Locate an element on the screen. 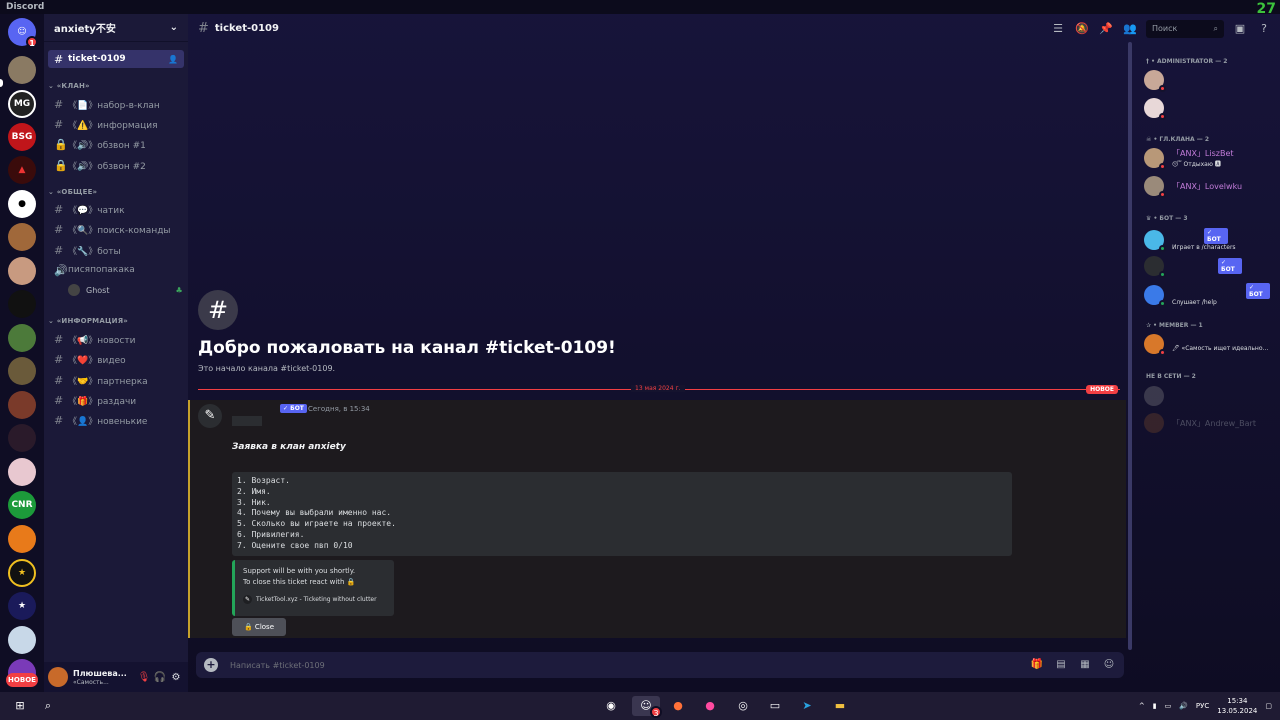 The width and height of the screenshot is (1280, 720). channel-nabor: # 《📄》набор-в-клан is located at coordinates (116, 104).